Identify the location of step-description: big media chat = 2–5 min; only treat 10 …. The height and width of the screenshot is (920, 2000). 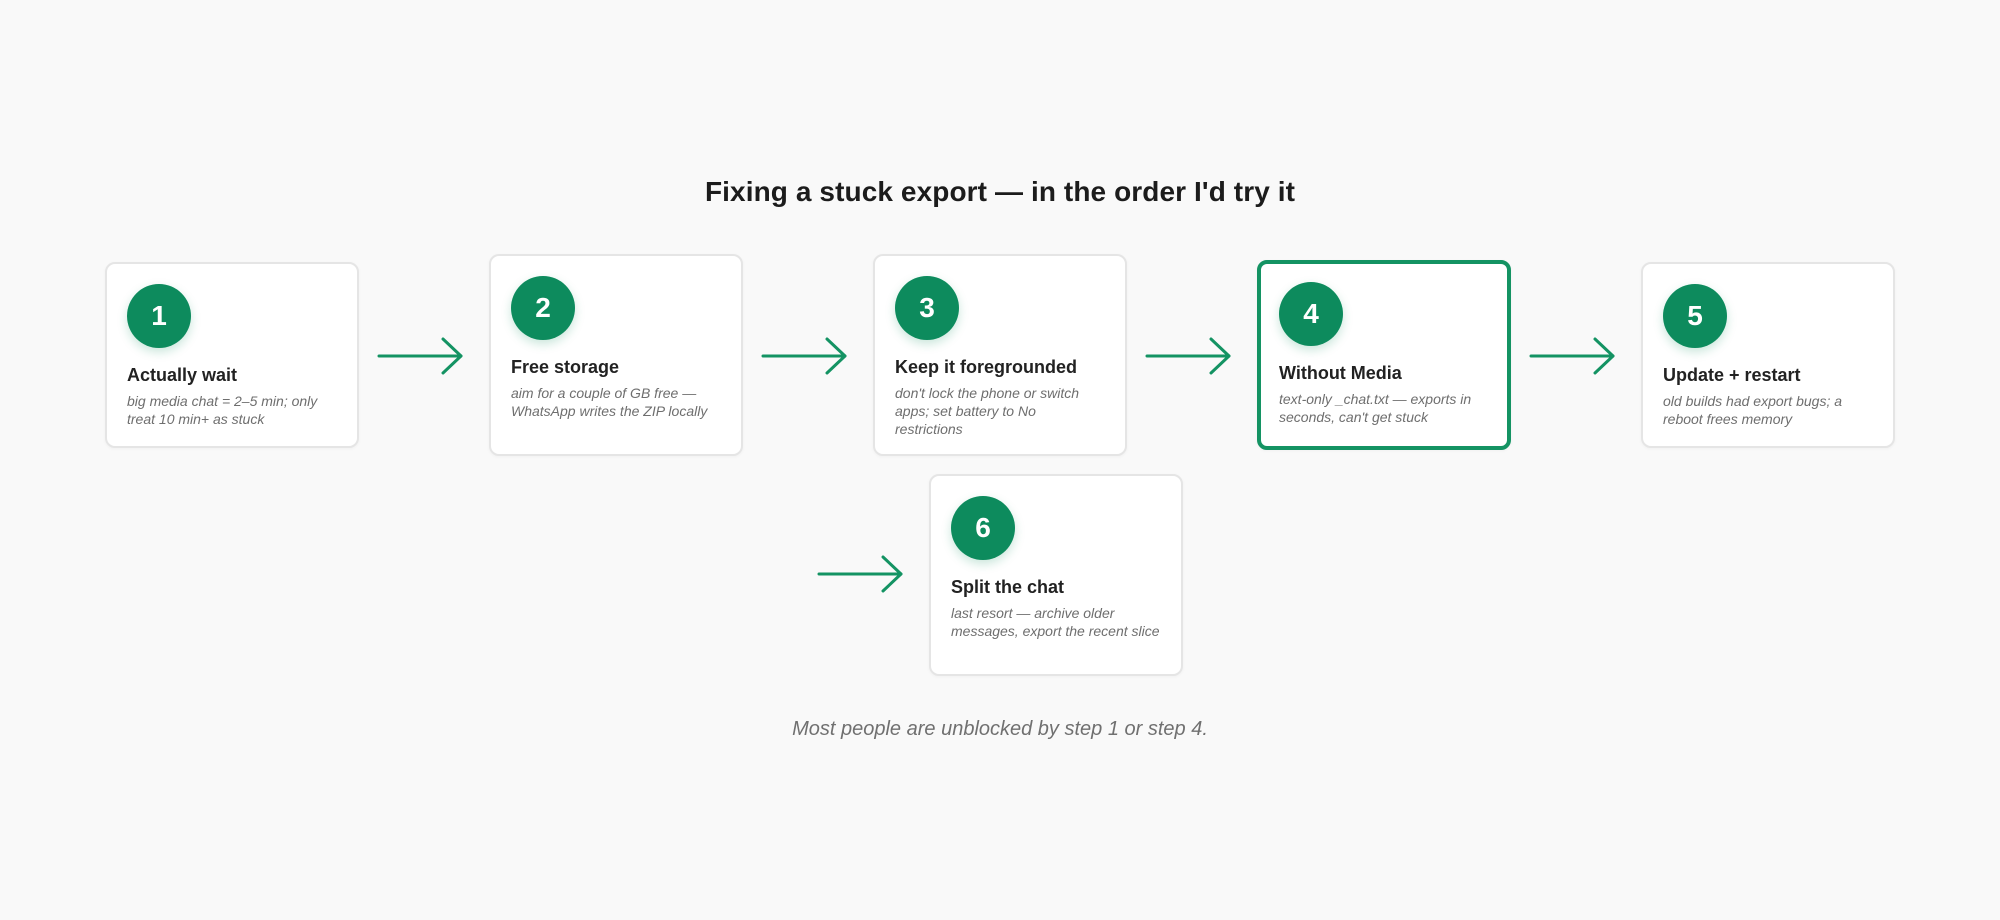
(222, 410).